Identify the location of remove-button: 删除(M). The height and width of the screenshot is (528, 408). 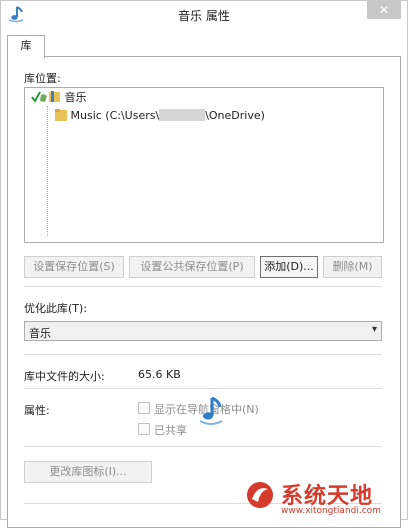
(352, 267).